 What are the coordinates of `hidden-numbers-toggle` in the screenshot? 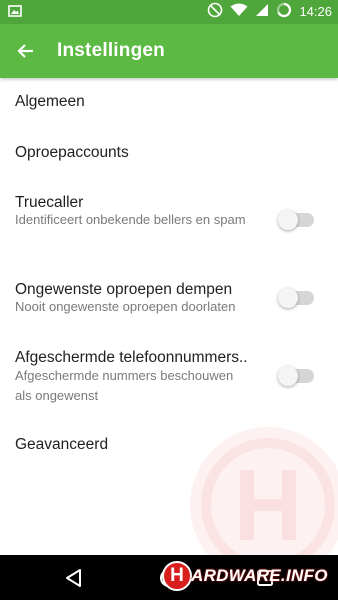 It's located at (296, 376).